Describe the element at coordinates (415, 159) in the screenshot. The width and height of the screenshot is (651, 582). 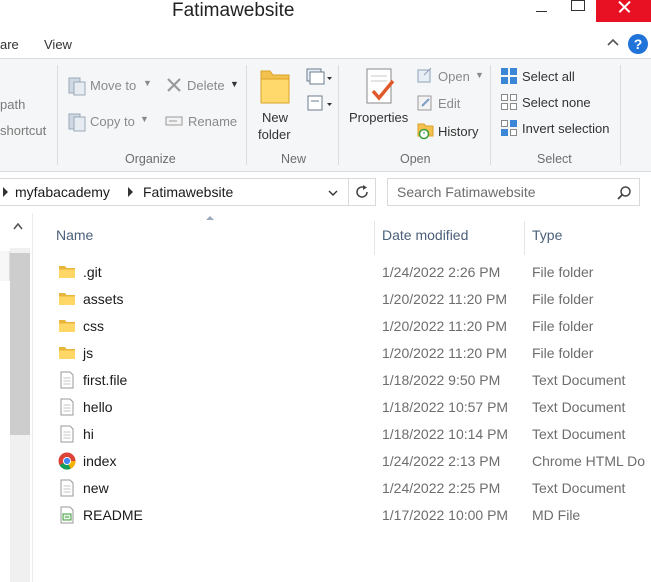
I see `open-group-label: Open` at that location.